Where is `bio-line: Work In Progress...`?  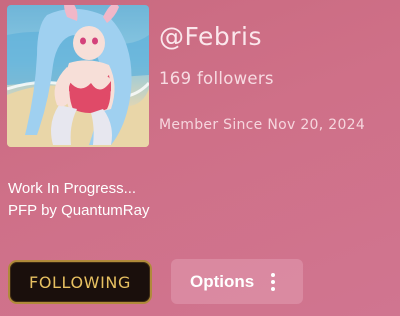 bio-line: Work In Progress... is located at coordinates (72, 188).